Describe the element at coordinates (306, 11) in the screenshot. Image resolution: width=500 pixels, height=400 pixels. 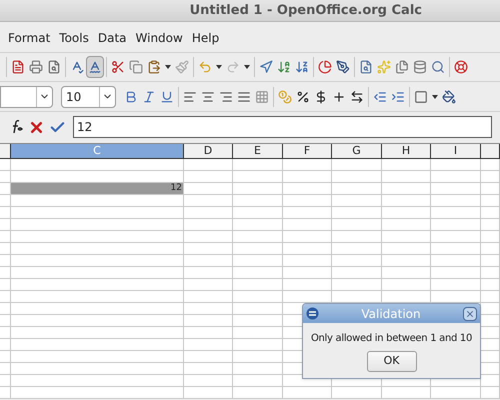
I see `window-title: Untitled 1 - OpenOffice.org Calc` at that location.